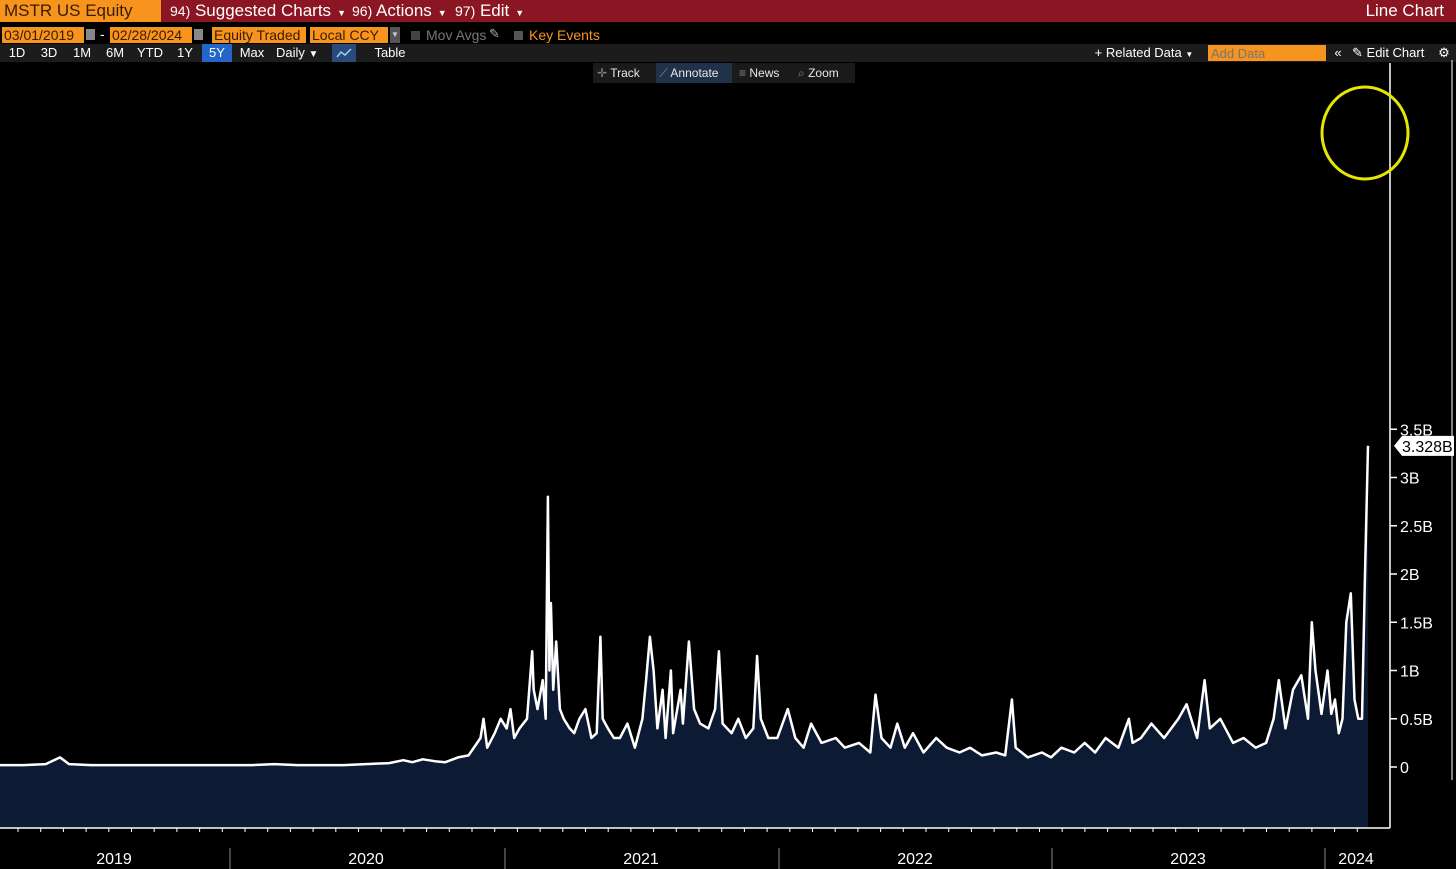  What do you see at coordinates (1188, 859) in the screenshot?
I see `x-tick-label: 2023` at bounding box center [1188, 859].